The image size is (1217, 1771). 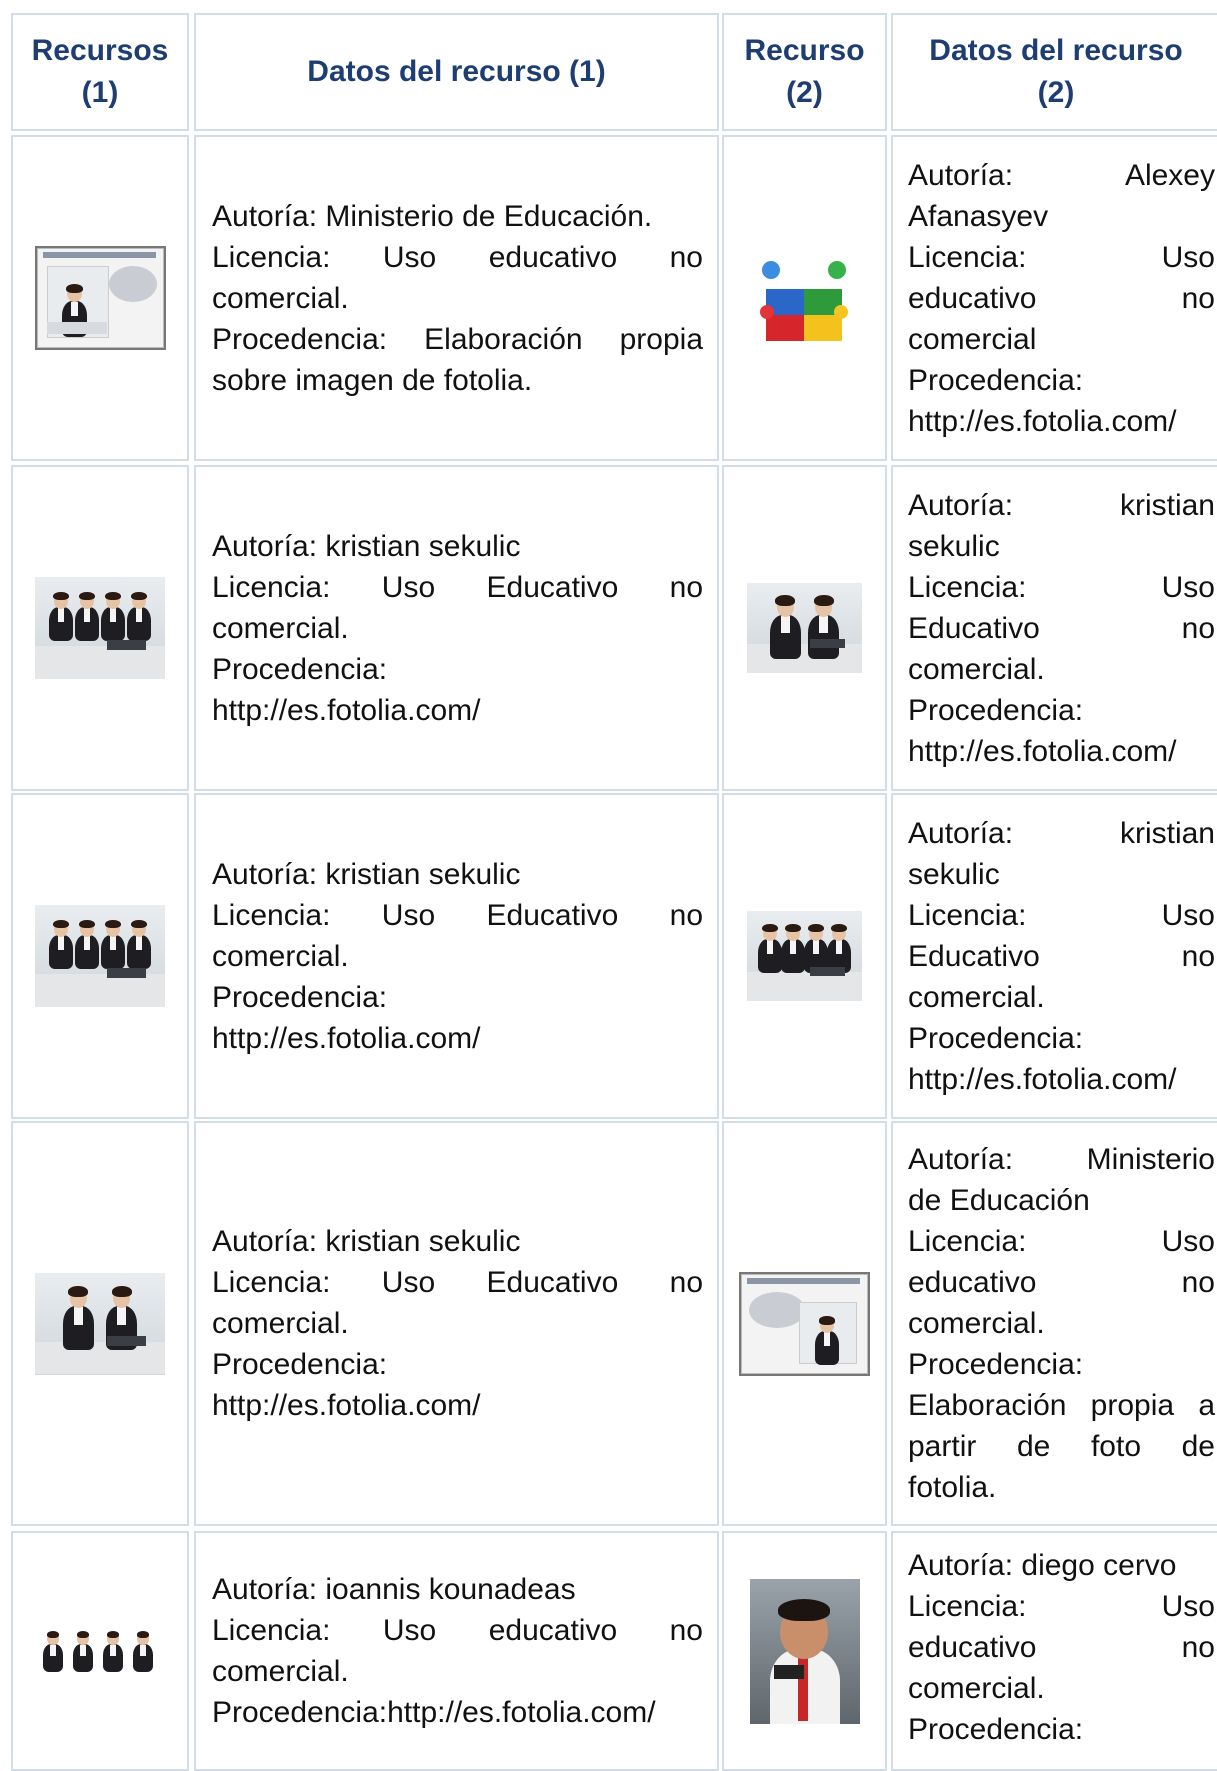 What do you see at coordinates (1061, 175) in the screenshot?
I see `data-line: Autoría: Alexey` at bounding box center [1061, 175].